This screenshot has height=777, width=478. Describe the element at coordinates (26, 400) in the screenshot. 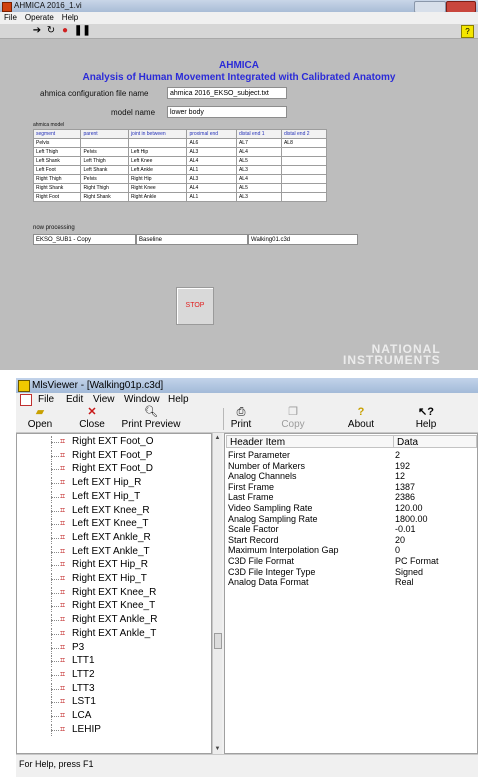

I see `document-icon` at that location.